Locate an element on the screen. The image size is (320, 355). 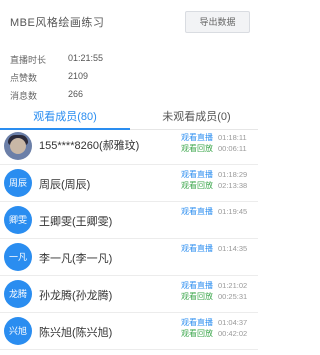
stat-likes: 点赞数 2109 is located at coordinates (56, 80).